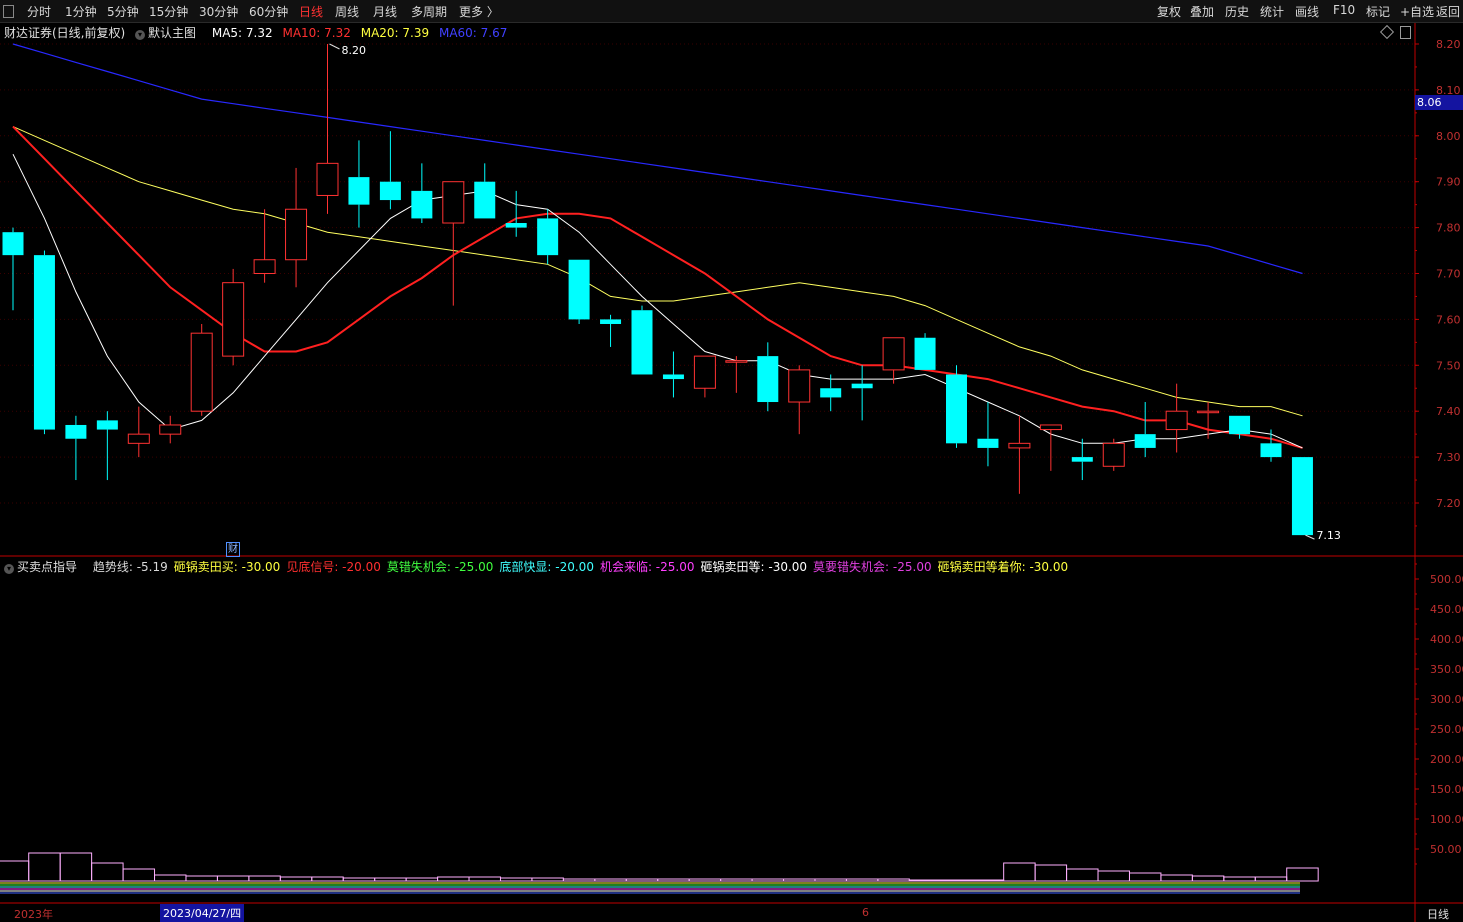 The image size is (1463, 922). I want to click on period-tab-8: 月线, so click(385, 11).